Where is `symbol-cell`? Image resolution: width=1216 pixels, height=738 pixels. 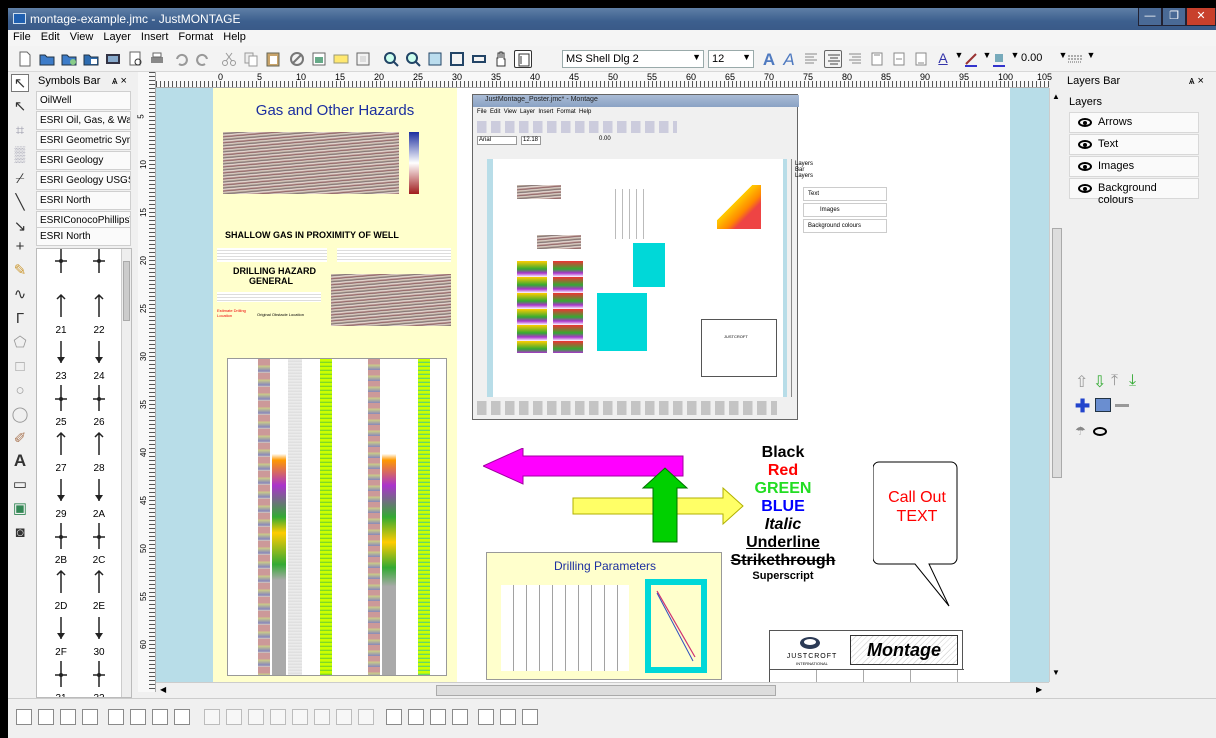
symbol-cell is located at coordinates (99, 269).